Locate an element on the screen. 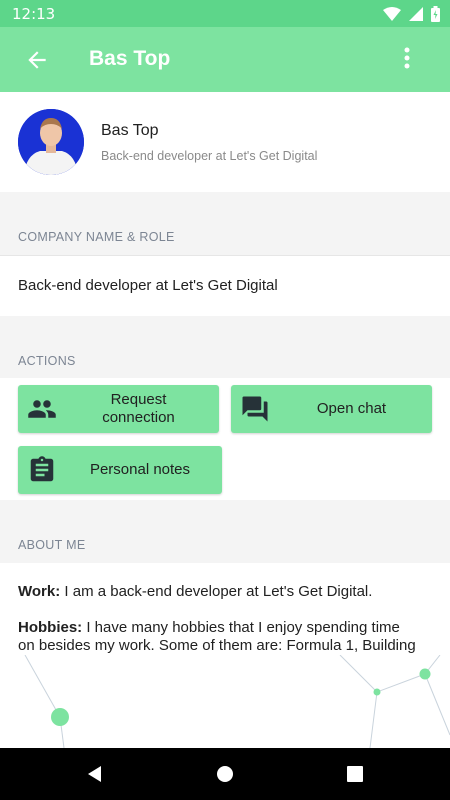  nav-home-icon is located at coordinates (225, 774).